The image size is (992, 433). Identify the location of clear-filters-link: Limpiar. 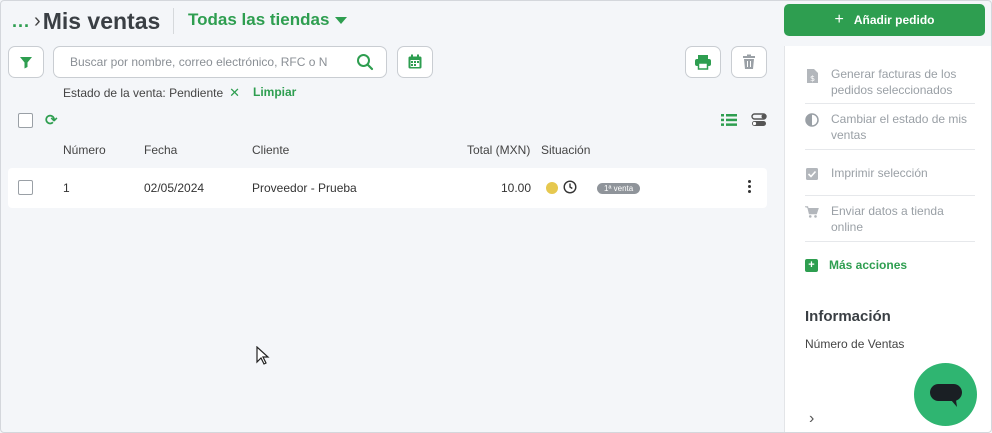
(274, 92).